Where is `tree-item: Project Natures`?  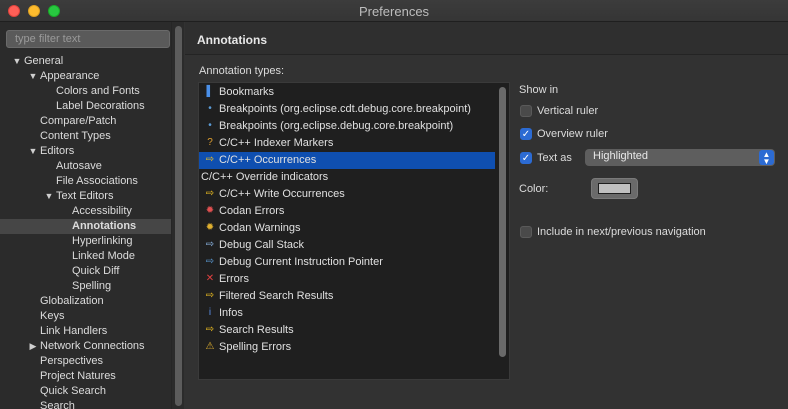
tree-item: Project Natures is located at coordinates (92, 376).